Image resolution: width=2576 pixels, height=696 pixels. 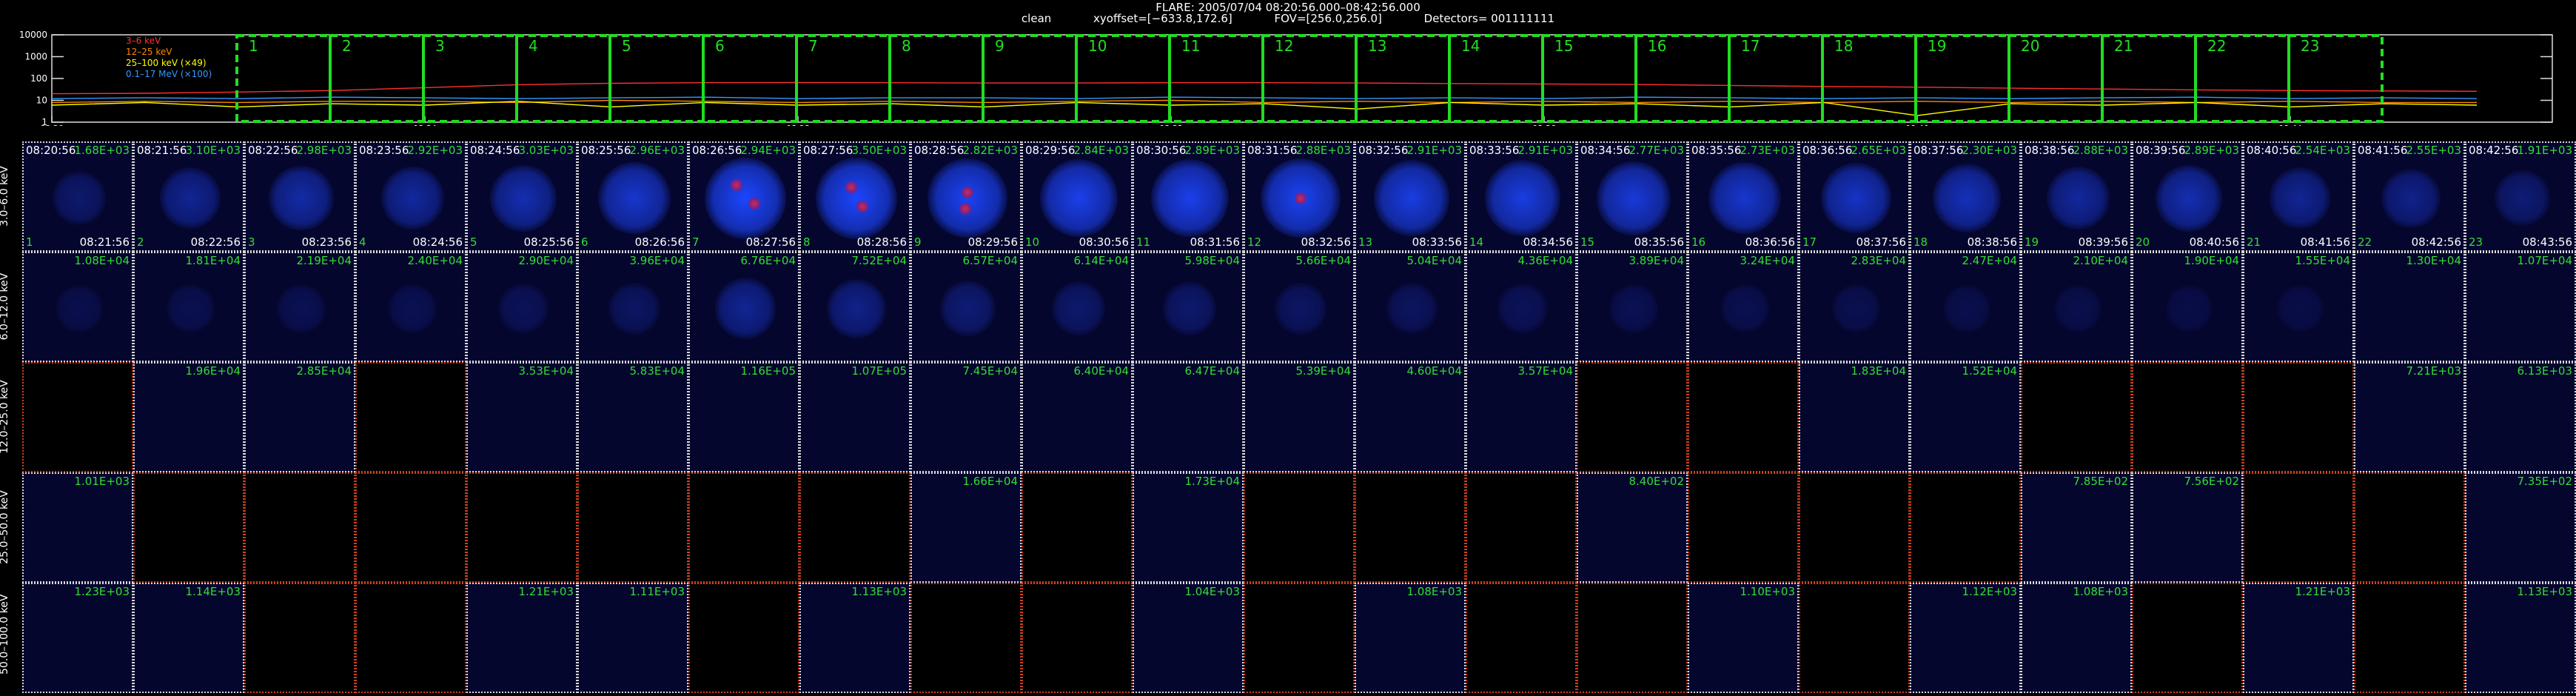 What do you see at coordinates (2298, 196) in the screenshot?
I see `image-cell: 2.54E+03 08:40:56 08:41:56 21` at bounding box center [2298, 196].